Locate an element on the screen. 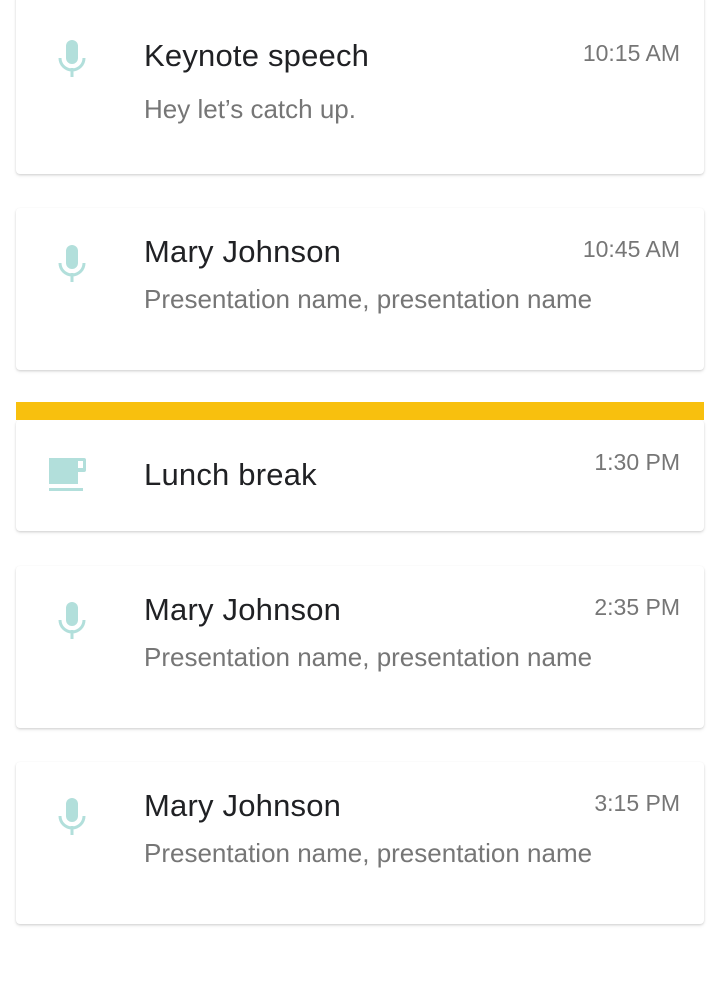  item-time: 3:15 PM is located at coordinates (637, 803).